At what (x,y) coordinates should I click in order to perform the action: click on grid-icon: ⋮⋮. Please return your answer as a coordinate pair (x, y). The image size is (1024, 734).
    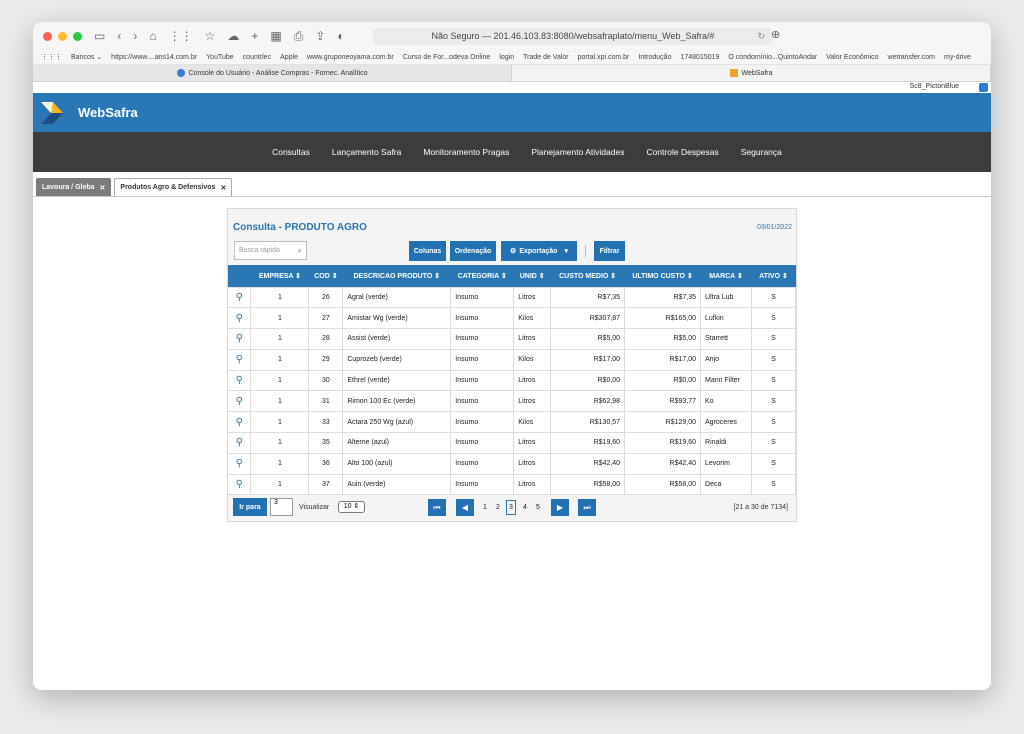
    Looking at the image, I should click on (181, 36).